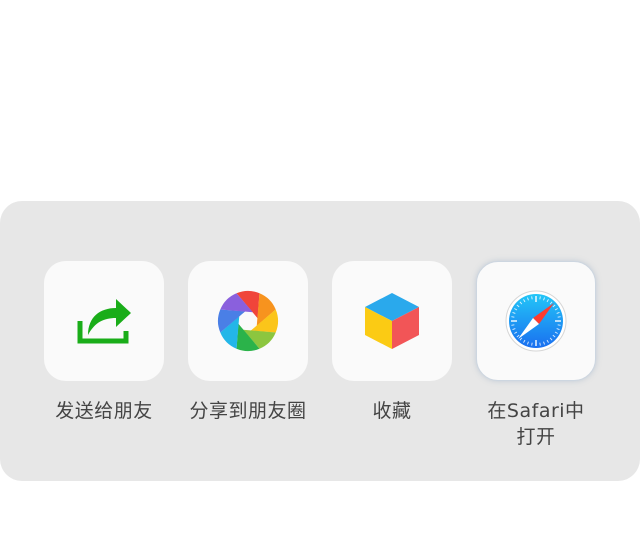 This screenshot has height=550, width=640. Describe the element at coordinates (536, 424) in the screenshot. I see `open-in-safari-label: 在Safari中 打开` at that location.